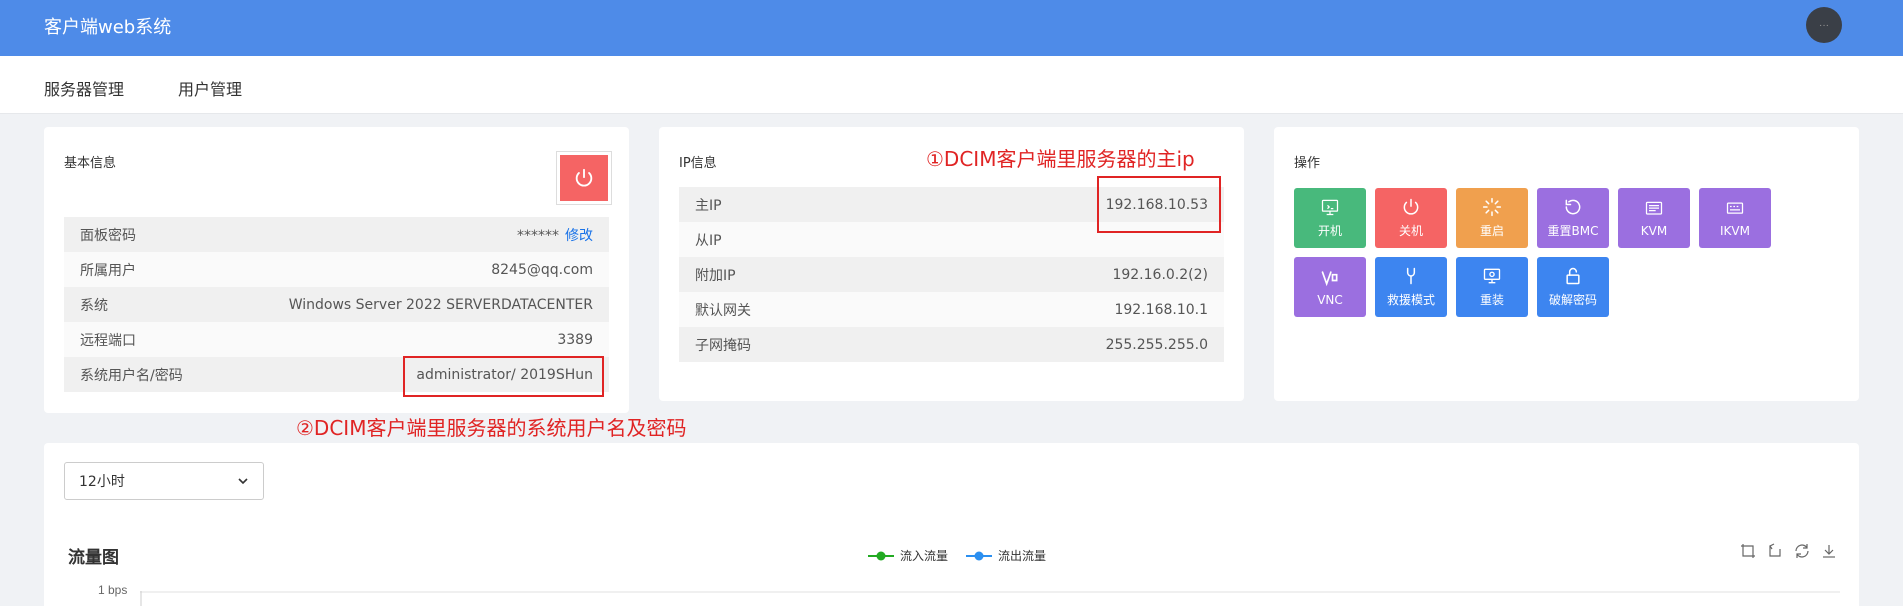 This screenshot has width=1903, height=606. Describe the element at coordinates (1572, 300) in the screenshot. I see `button-label: 破解密码` at that location.